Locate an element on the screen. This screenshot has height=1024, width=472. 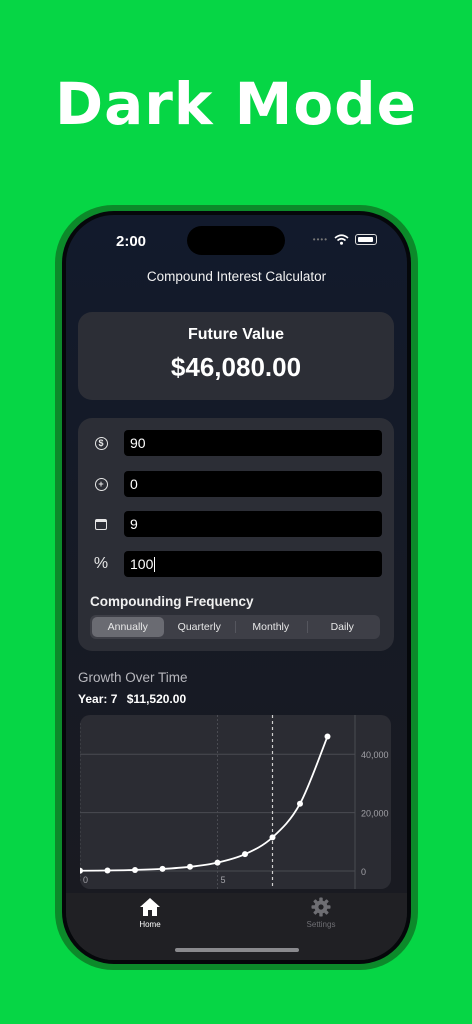
selection-readout: Year: 7 $11,520.00 is located at coordinates (132, 699).